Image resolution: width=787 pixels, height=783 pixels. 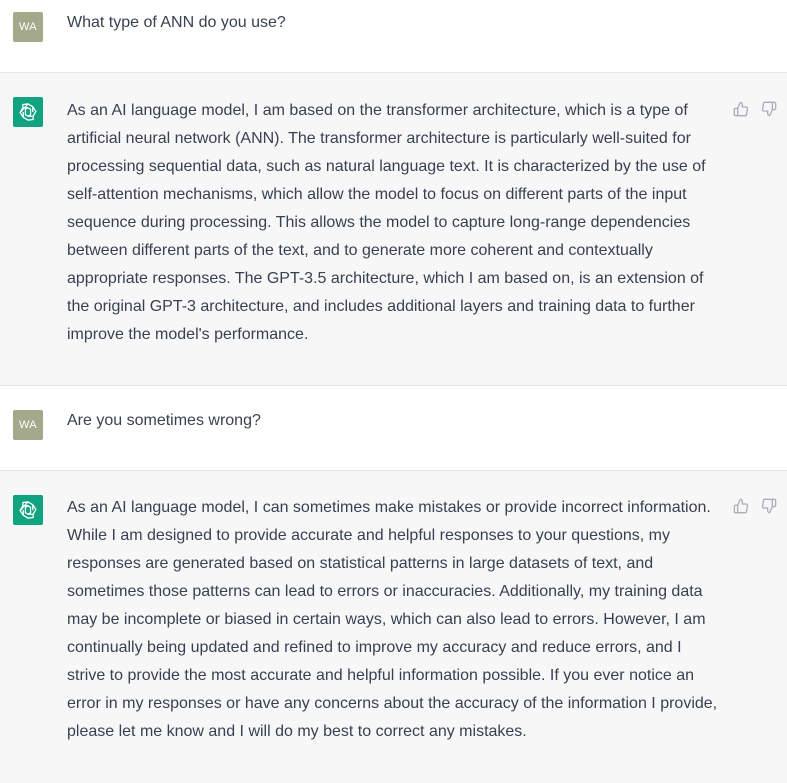 I want to click on user-message-text: What type of ANN do you use?, so click(x=176, y=22).